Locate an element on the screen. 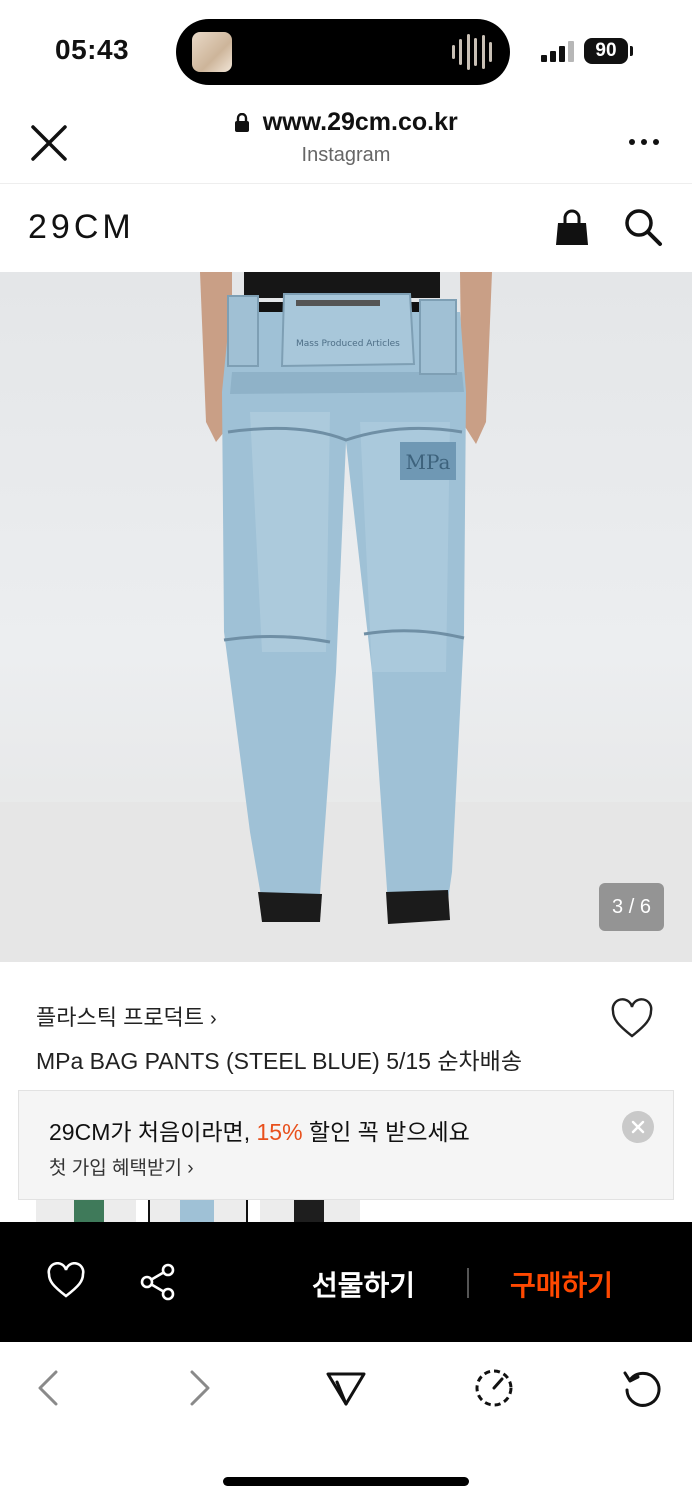 This screenshot has height=1500, width=692. action-divider is located at coordinates (468, 1283).